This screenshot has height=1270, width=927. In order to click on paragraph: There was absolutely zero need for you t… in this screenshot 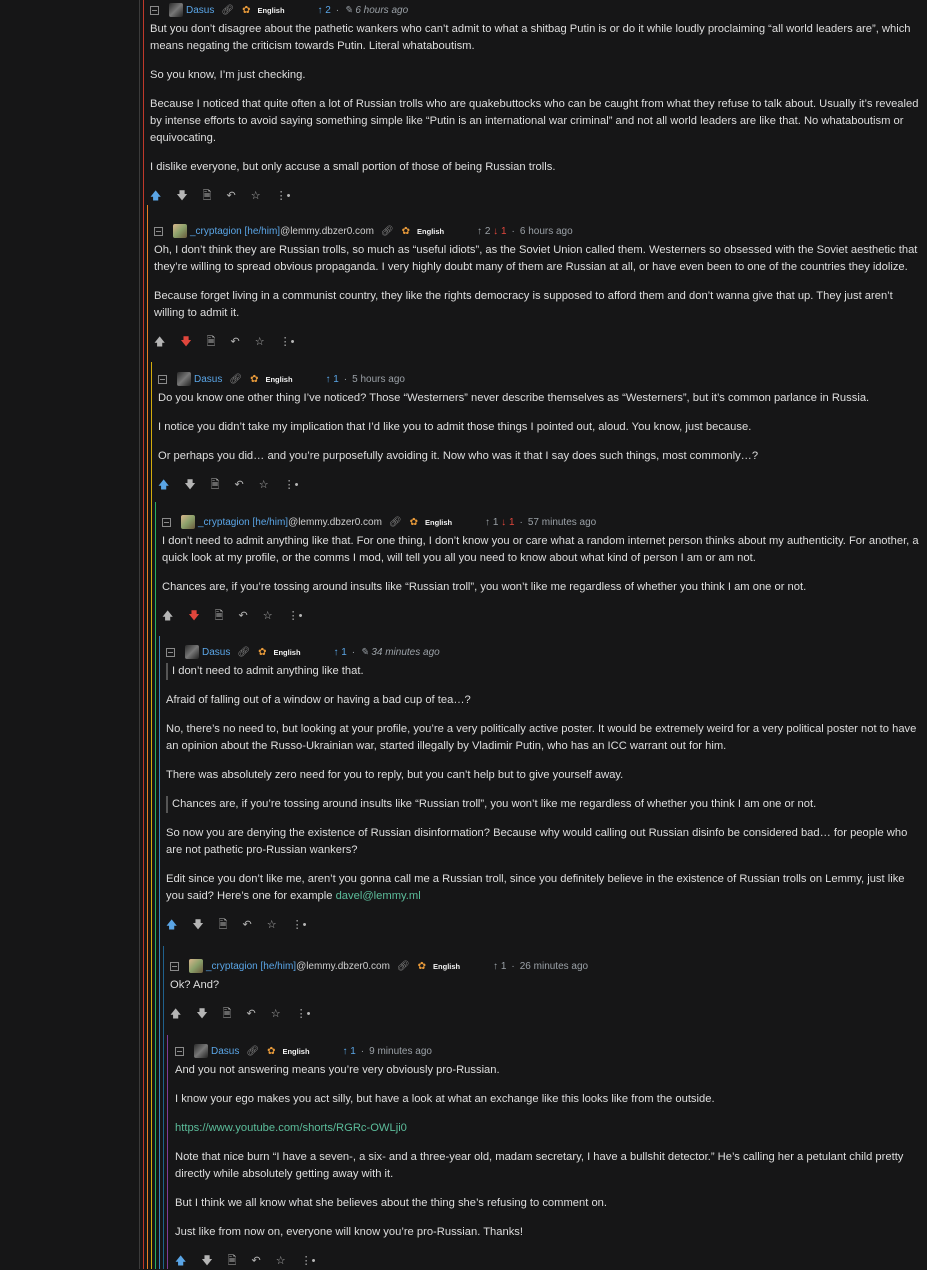, I will do `click(395, 775)`.